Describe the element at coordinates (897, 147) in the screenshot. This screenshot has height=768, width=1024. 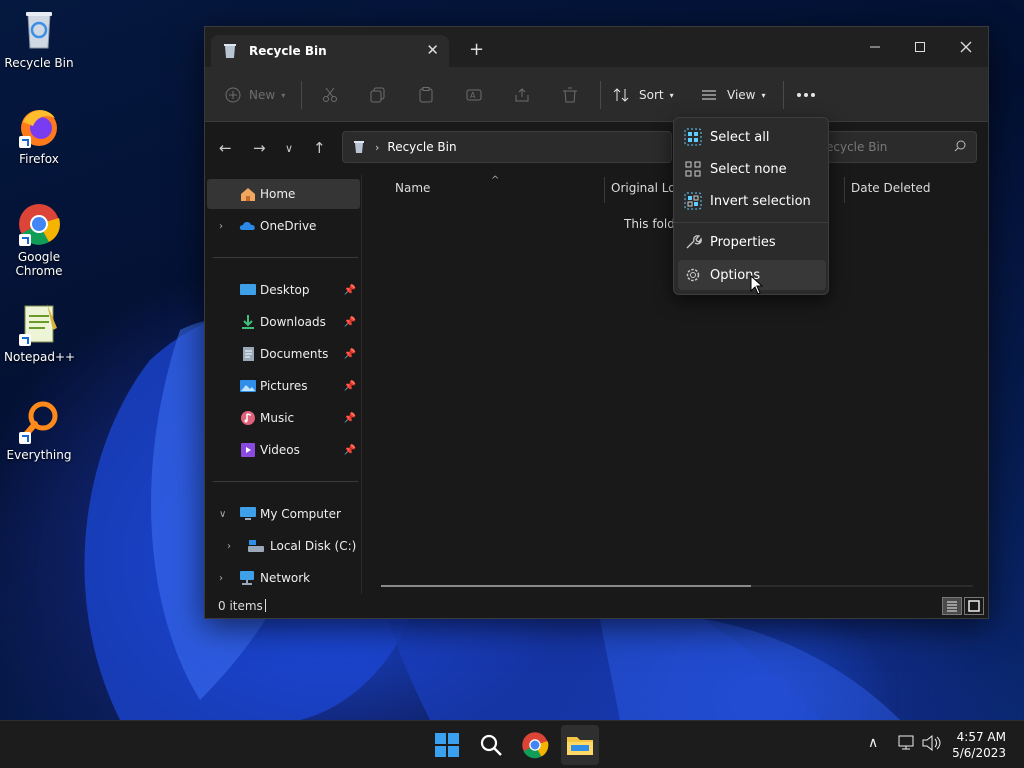
I see `search-input: ecycle Bin` at that location.